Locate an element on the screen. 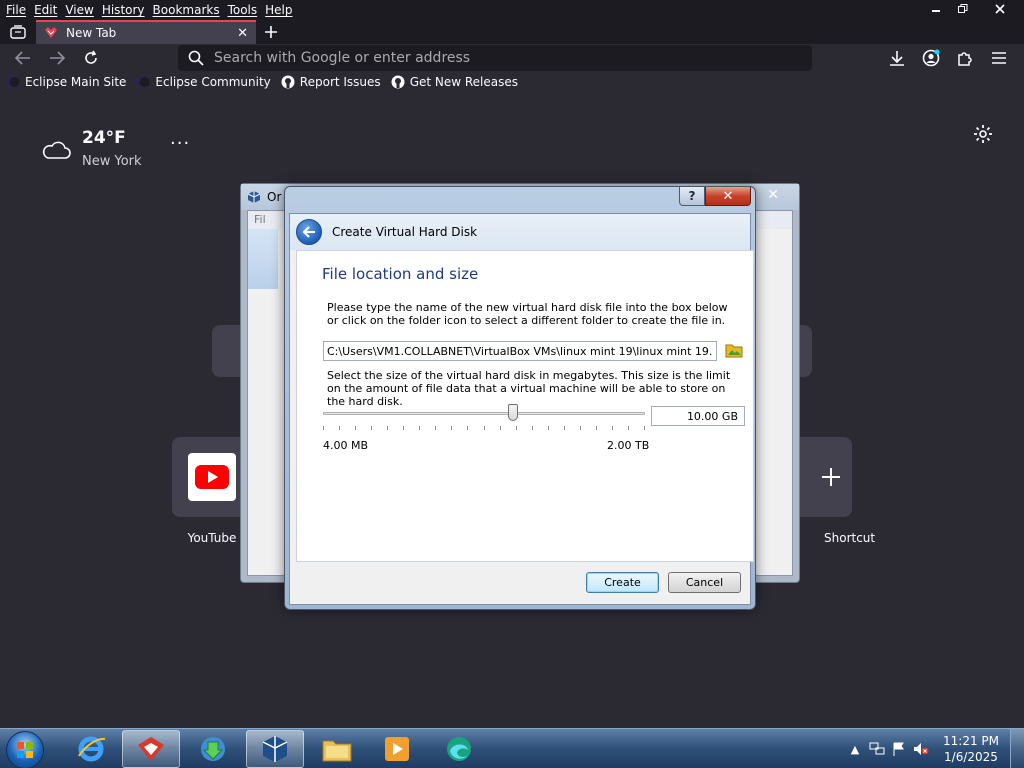 This screenshot has height=768, width=1024. windows-logo-icon is located at coordinates (25, 750).